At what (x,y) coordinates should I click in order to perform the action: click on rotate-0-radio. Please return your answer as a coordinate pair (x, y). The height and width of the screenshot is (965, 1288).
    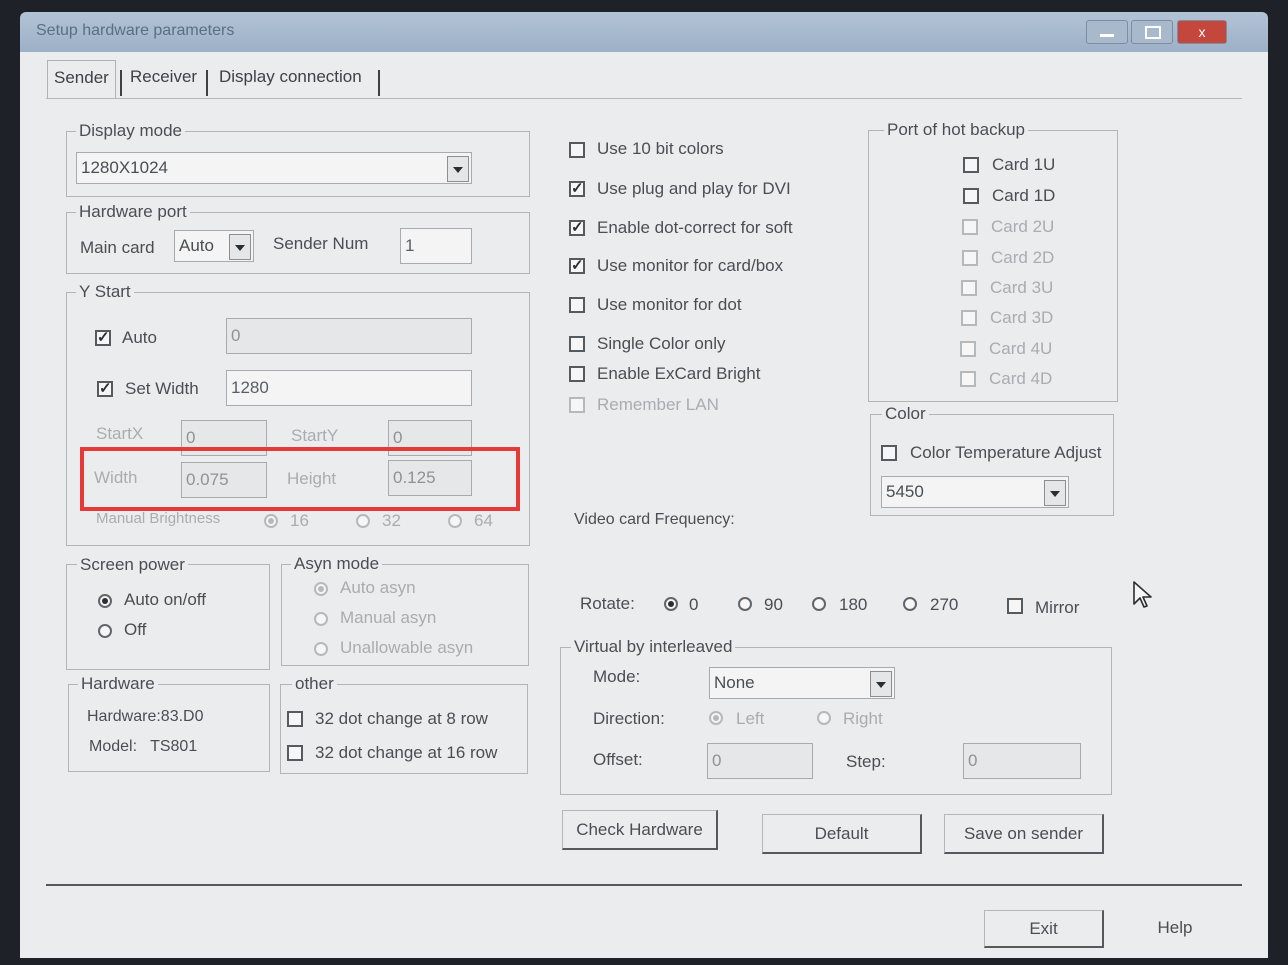
    Looking at the image, I should click on (671, 604).